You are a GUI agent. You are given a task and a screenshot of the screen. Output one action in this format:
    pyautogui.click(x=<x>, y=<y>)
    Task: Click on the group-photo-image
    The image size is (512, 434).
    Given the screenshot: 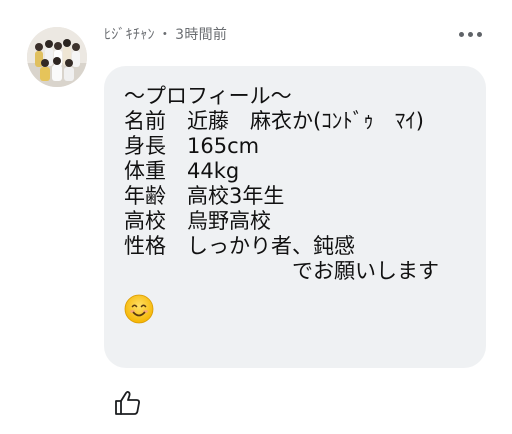 What is the action you would take?
    pyautogui.click(x=57, y=57)
    